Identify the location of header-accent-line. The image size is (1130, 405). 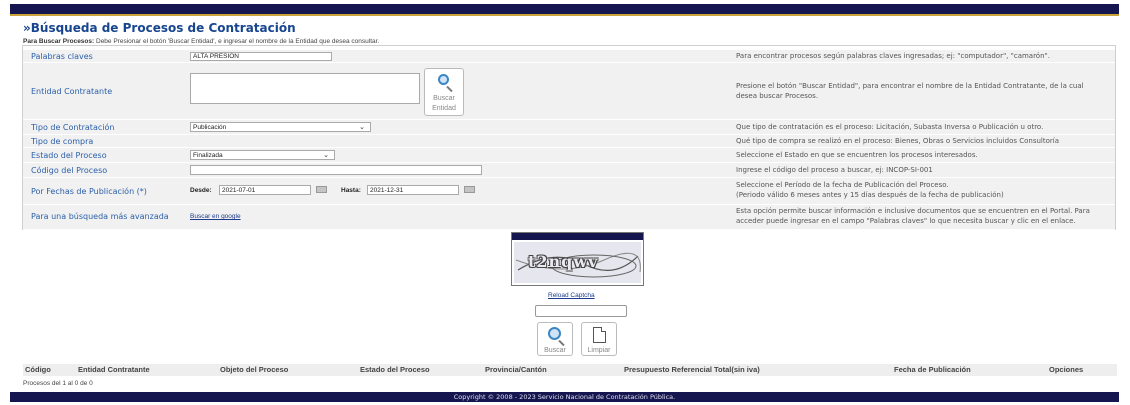
(564, 15).